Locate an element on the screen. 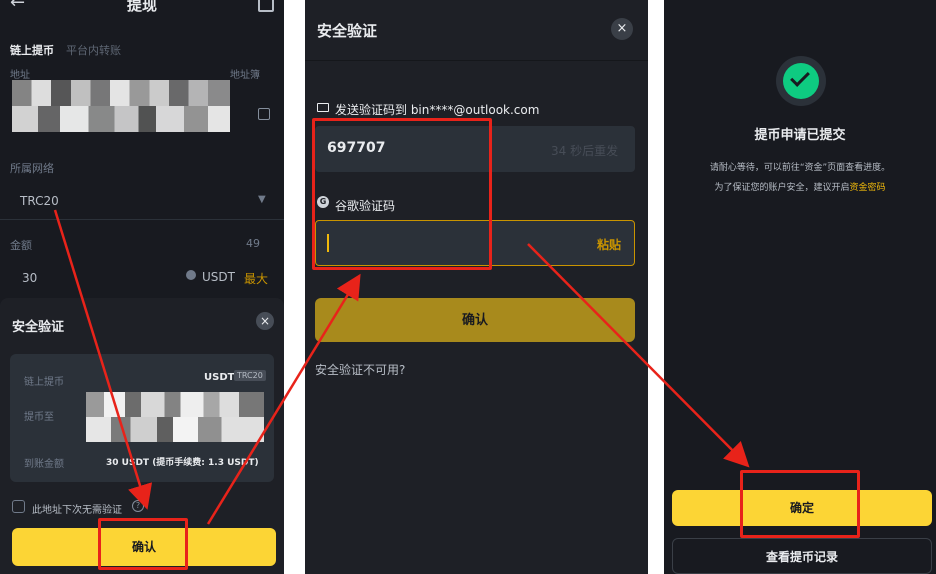 The height and width of the screenshot is (574, 936). view-withdraw-history-button: 查看提币记录 is located at coordinates (802, 556).